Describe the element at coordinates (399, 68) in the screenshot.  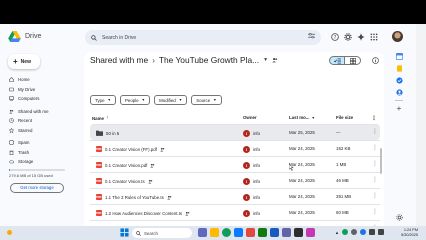
I see `keep-icon` at that location.